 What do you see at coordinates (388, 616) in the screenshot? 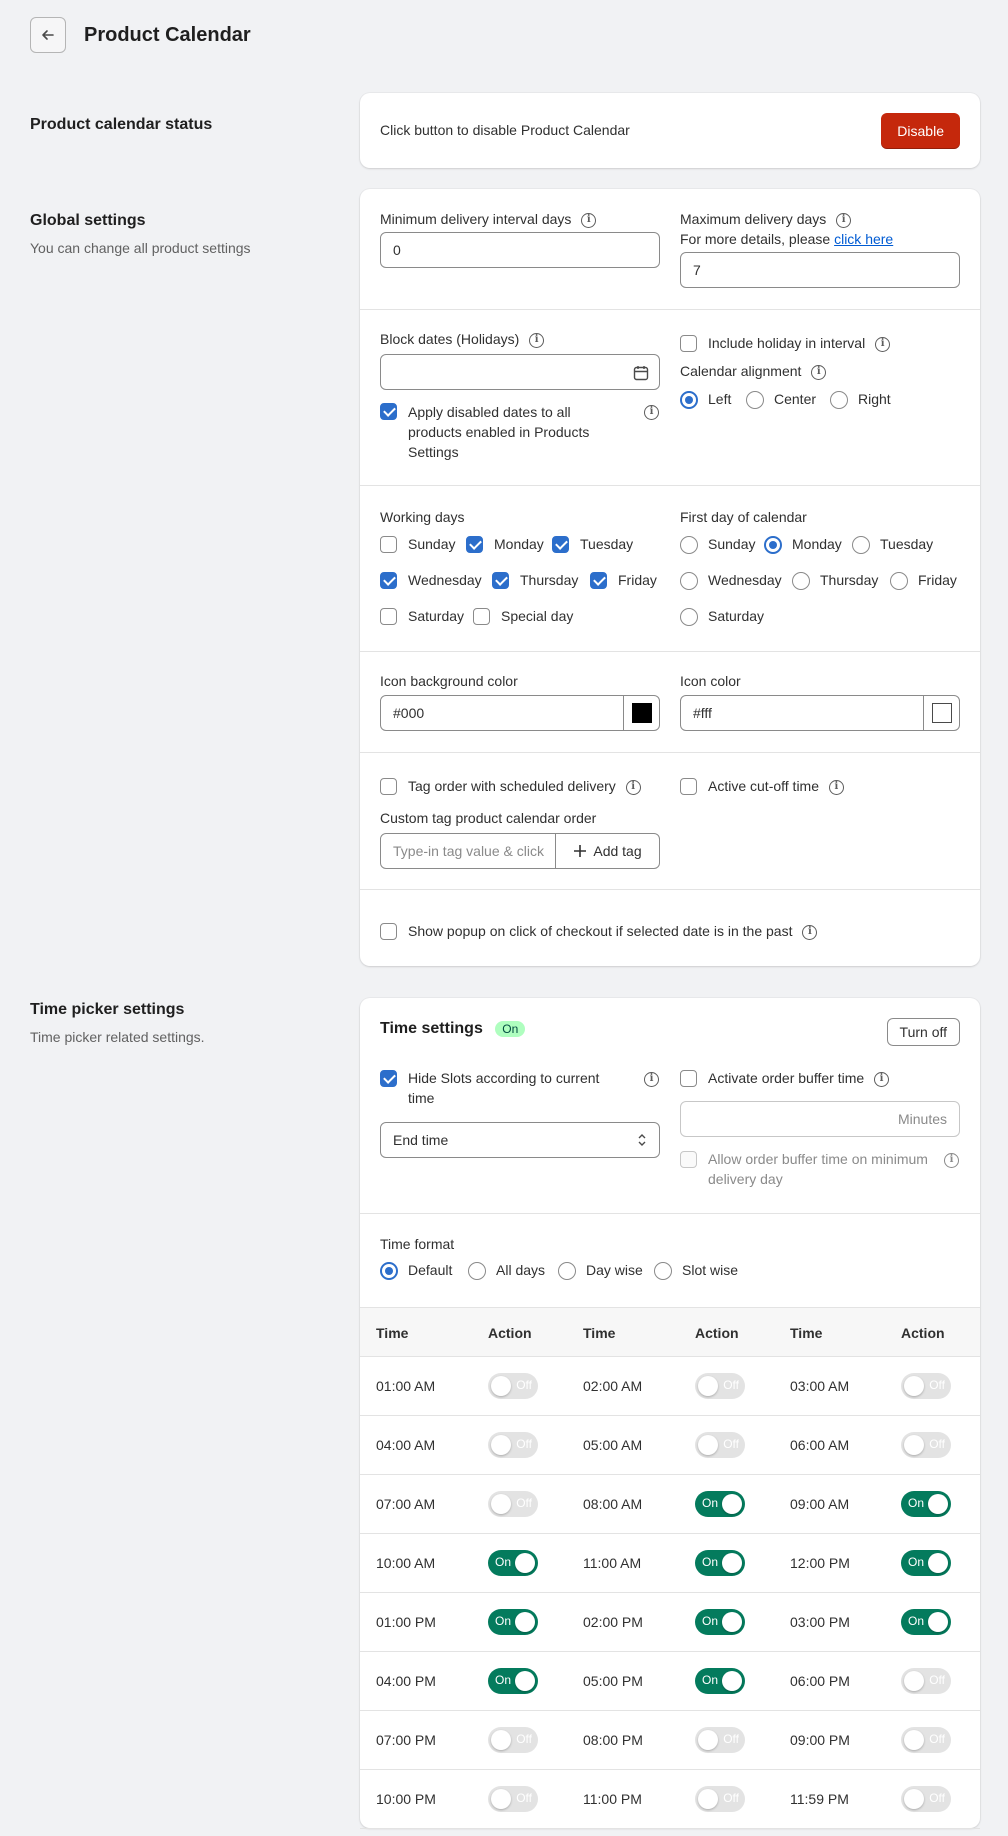
I see `working-day-saturday-checkbox` at bounding box center [388, 616].